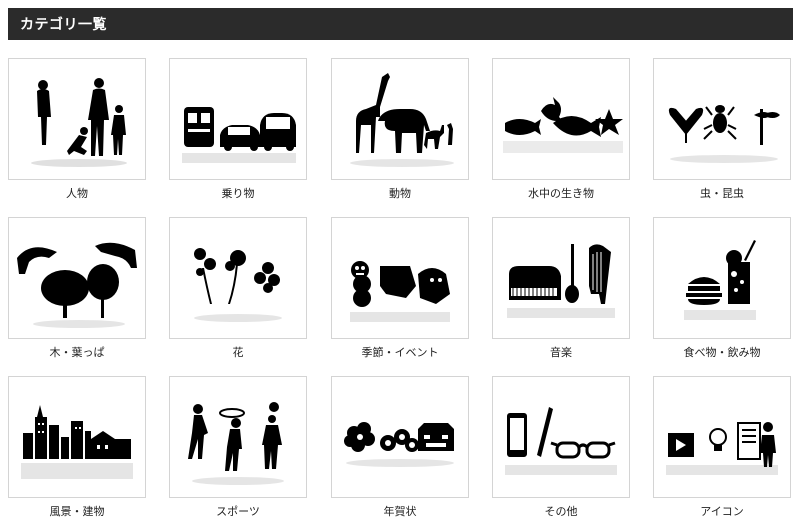 The width and height of the screenshot is (800, 523). I want to click on category-label: 水中の生き物, so click(561, 193).